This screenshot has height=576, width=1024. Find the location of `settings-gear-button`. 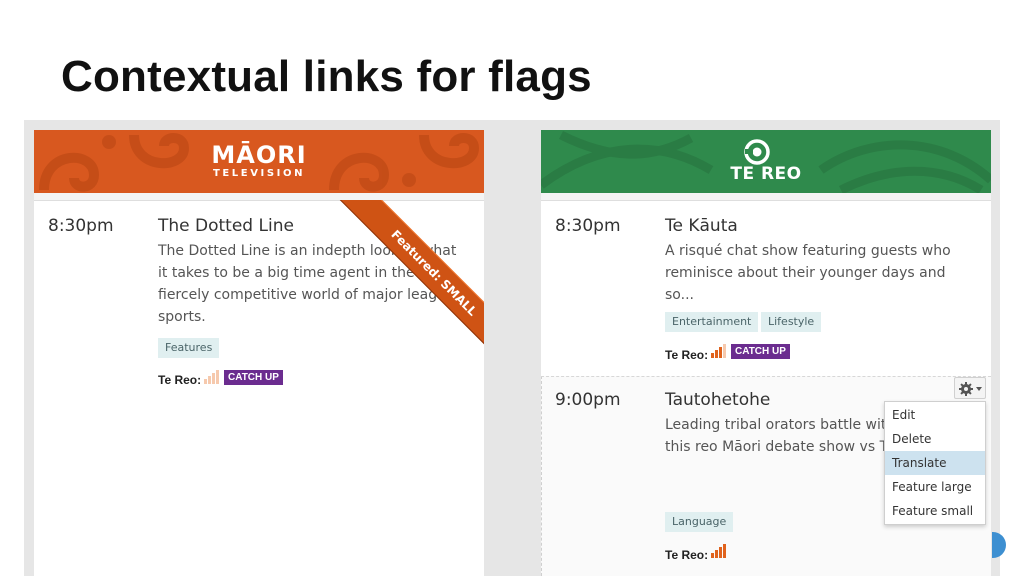

settings-gear-button is located at coordinates (970, 388).